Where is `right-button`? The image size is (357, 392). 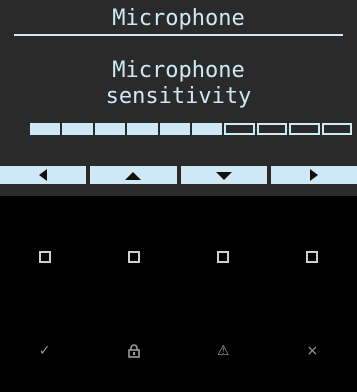 right-button is located at coordinates (313, 175).